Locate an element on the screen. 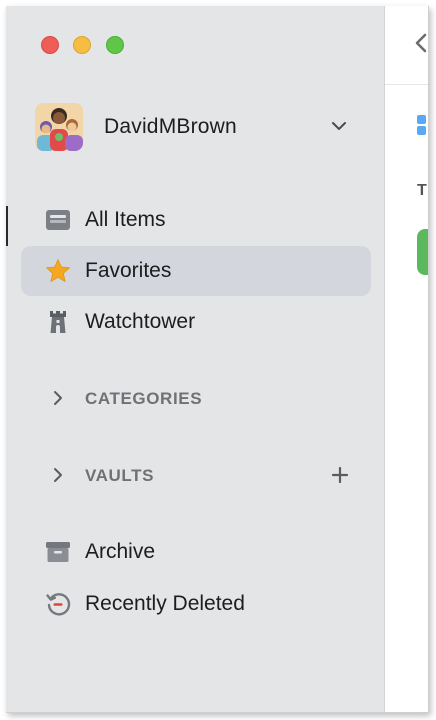 This screenshot has height=720, width=436. sidebar-item-favorites: Favorites is located at coordinates (196, 271).